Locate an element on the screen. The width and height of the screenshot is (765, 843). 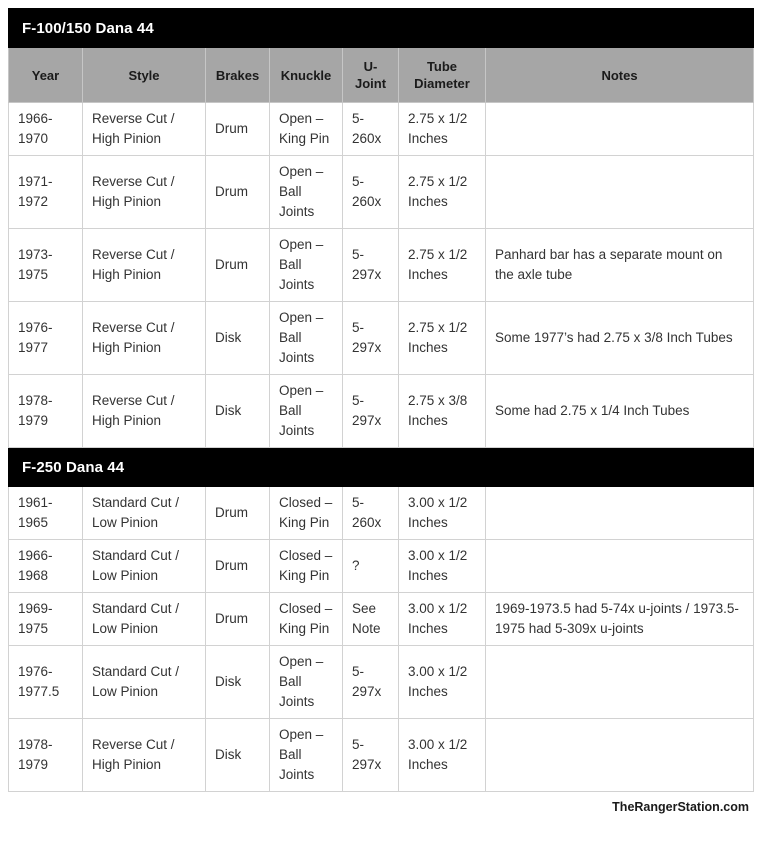
column-header-year: Year is located at coordinates (45, 75).